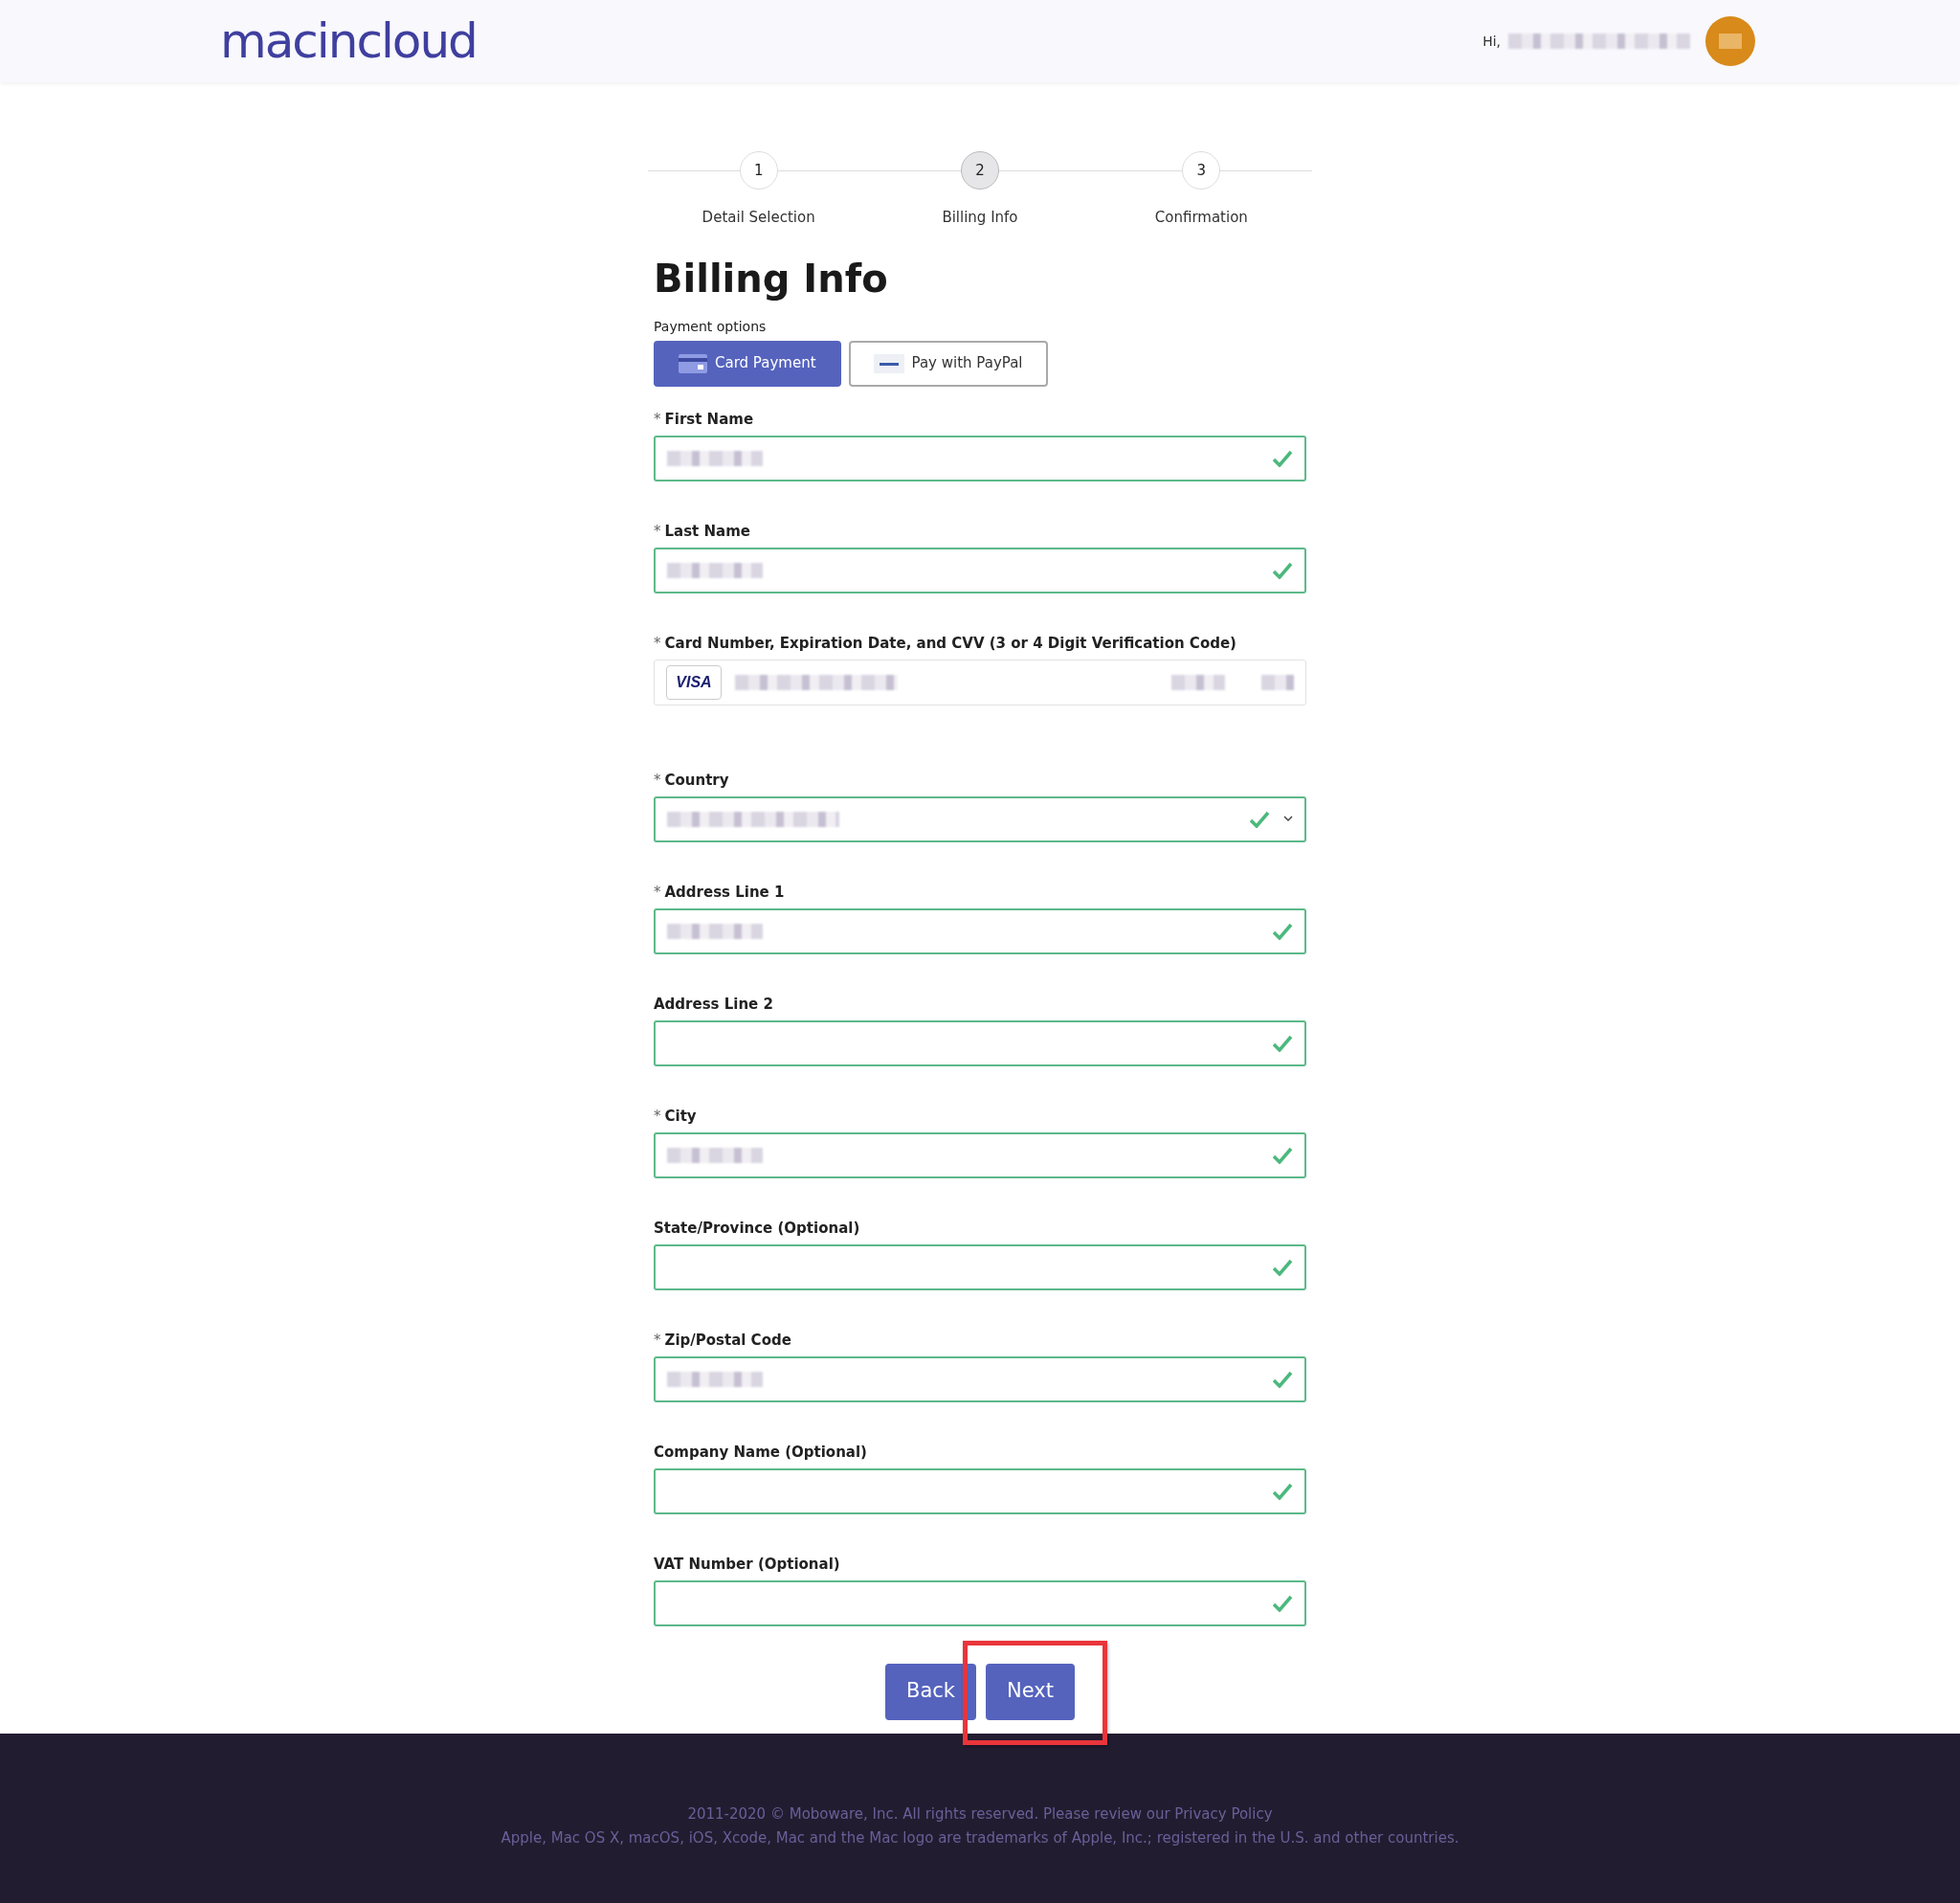 This screenshot has width=1960, height=1903. I want to click on payment-option-button: Pay with PayPal, so click(948, 363).